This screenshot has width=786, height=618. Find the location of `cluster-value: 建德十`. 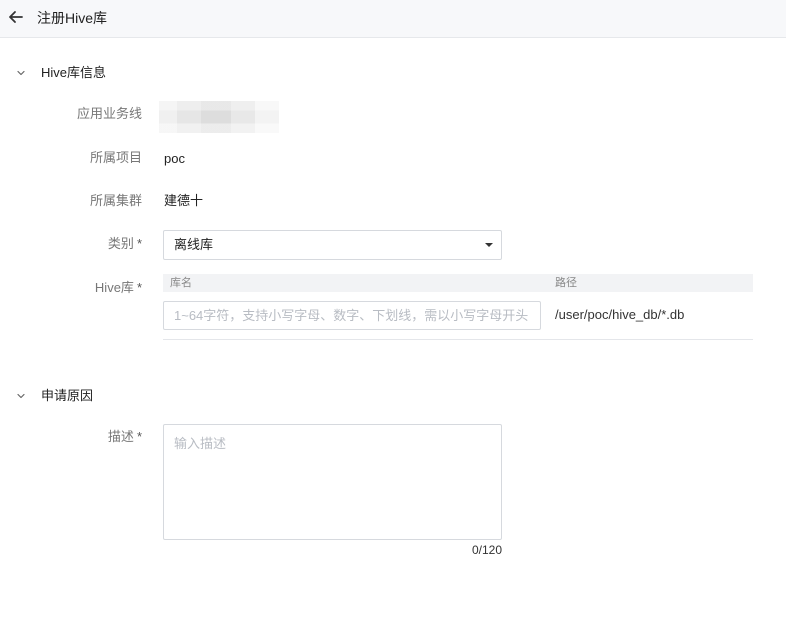

cluster-value: 建德十 is located at coordinates (184, 200).